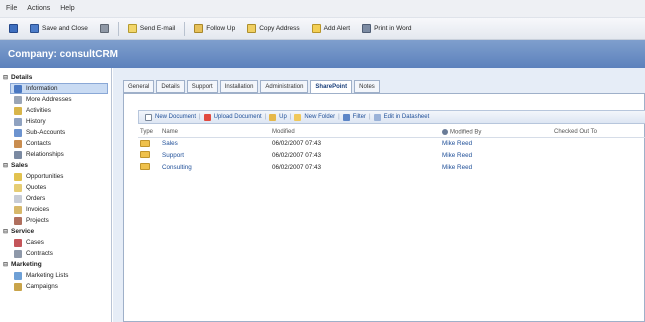  I want to click on print-in-word-button: Print in Word, so click(386, 29).